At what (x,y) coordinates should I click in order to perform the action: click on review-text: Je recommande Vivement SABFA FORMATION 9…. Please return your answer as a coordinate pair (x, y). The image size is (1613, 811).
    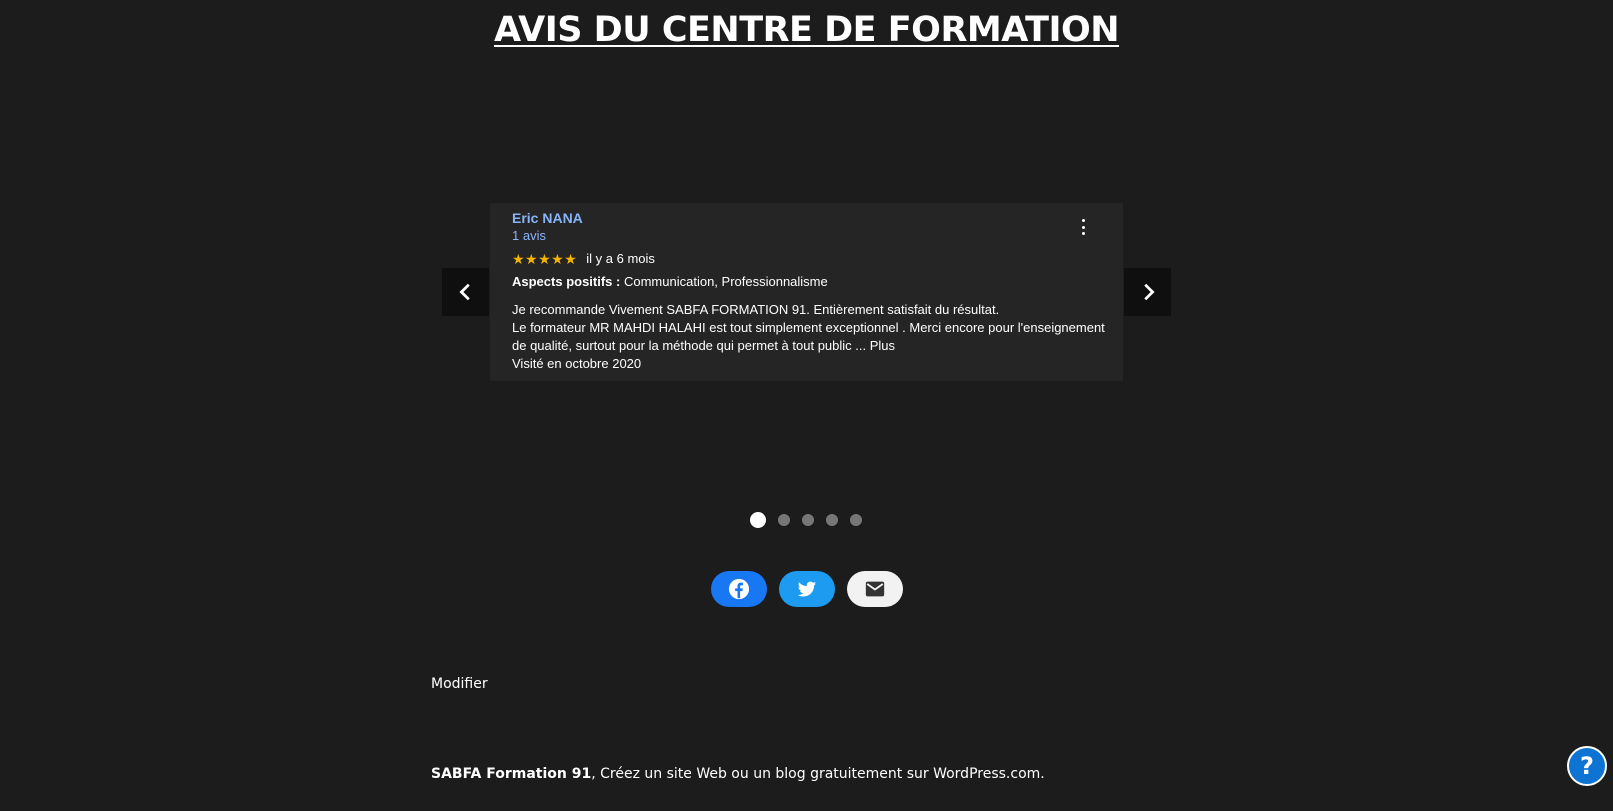
    Looking at the image, I should click on (811, 328).